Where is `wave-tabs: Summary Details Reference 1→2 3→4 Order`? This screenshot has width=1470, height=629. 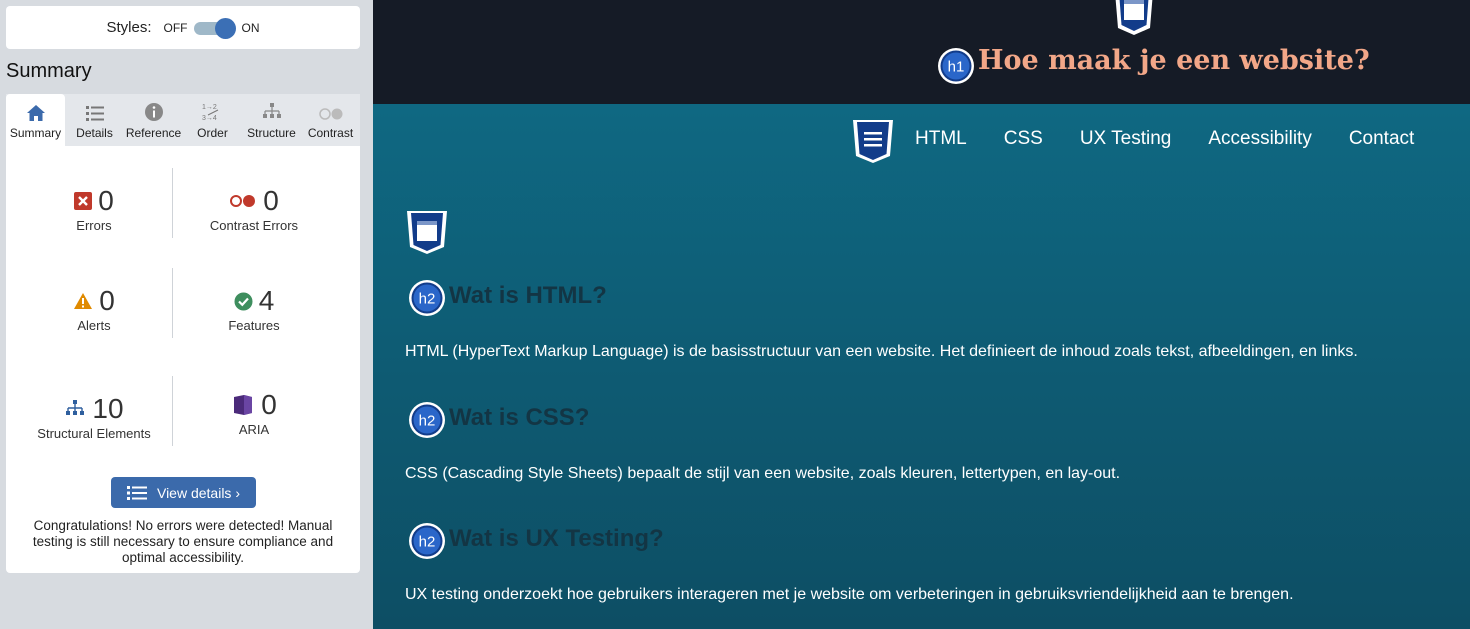
wave-tabs: Summary Details Reference 1→2 3→4 Order is located at coordinates (183, 120).